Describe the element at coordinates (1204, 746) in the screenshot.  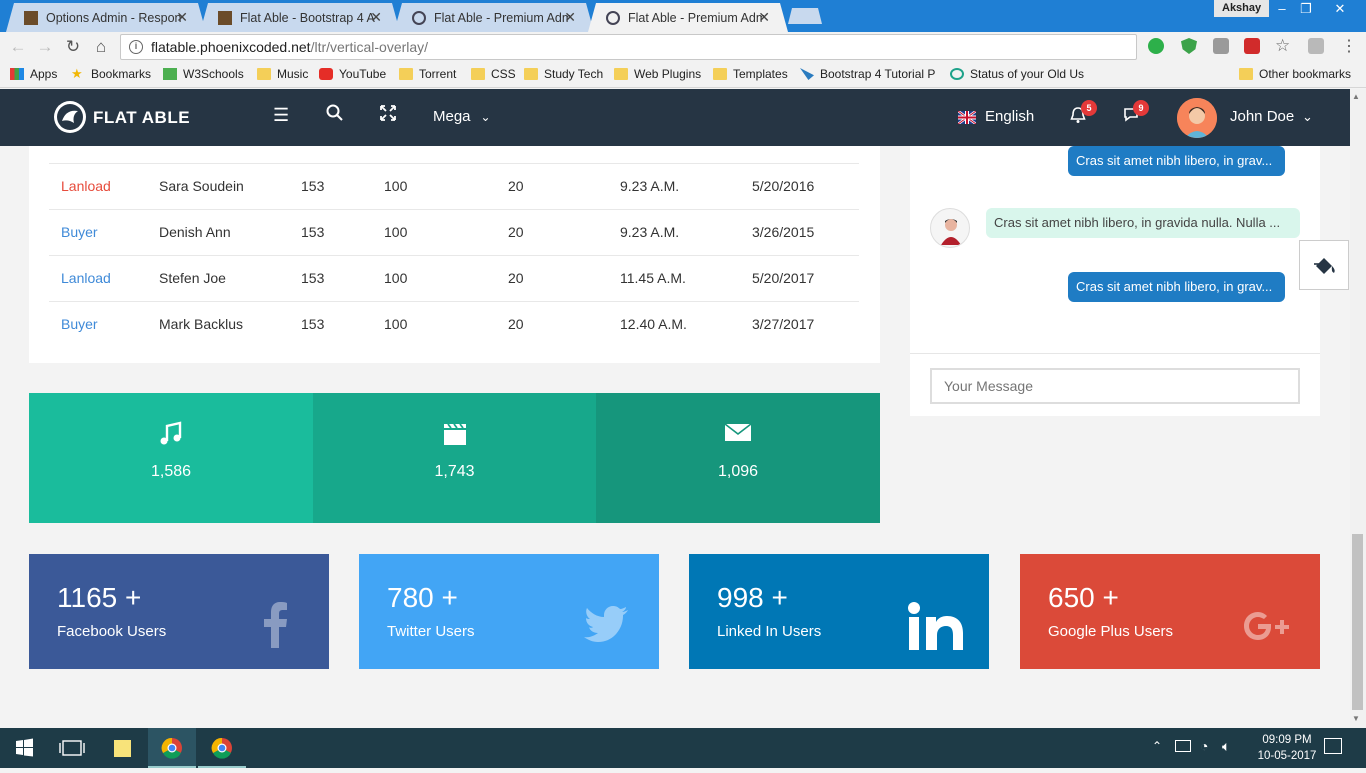
I see `wifi-icon: ◔` at that location.